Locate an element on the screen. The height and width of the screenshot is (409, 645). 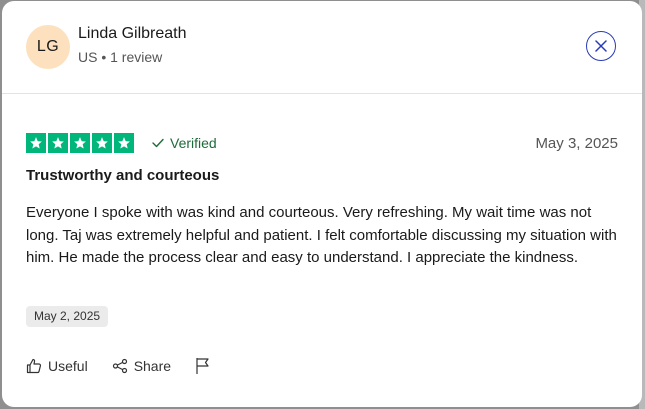
verified-badge: Verified is located at coordinates (184, 143).